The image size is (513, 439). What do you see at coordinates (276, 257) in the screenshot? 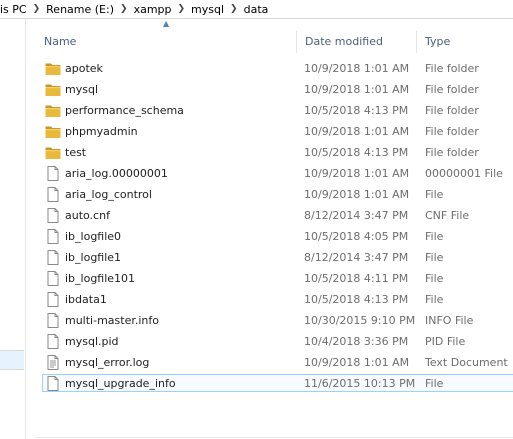
I see `file-row: ib_logfile1 8/12/2014 3:47 PM File` at bounding box center [276, 257].